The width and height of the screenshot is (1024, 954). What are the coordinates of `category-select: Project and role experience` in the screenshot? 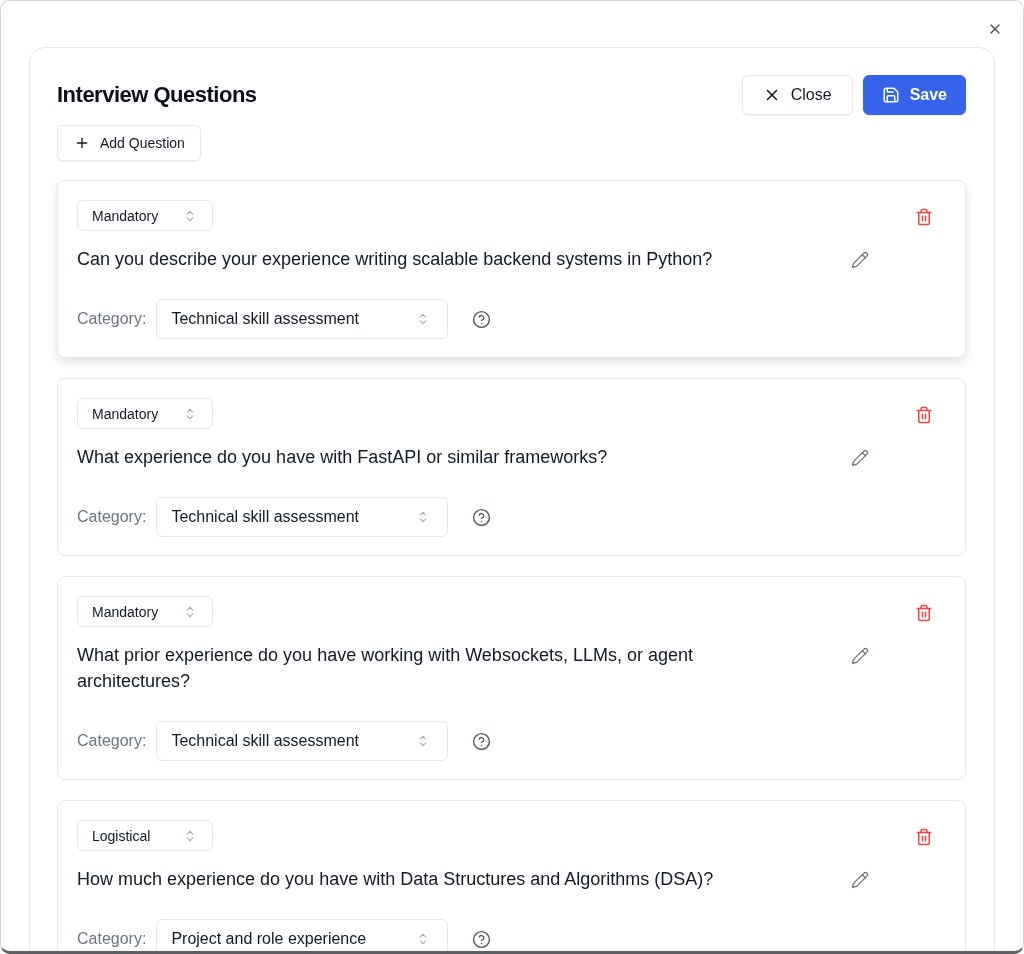 It's located at (302, 935).